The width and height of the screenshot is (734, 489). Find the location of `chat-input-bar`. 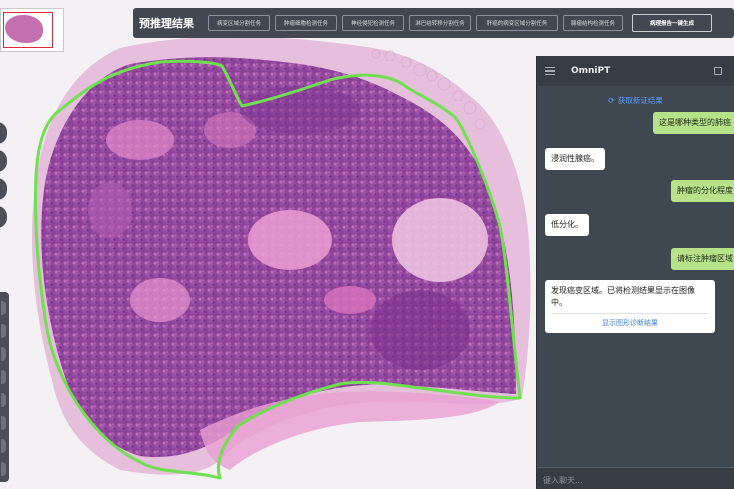

chat-input-bar is located at coordinates (635, 478).